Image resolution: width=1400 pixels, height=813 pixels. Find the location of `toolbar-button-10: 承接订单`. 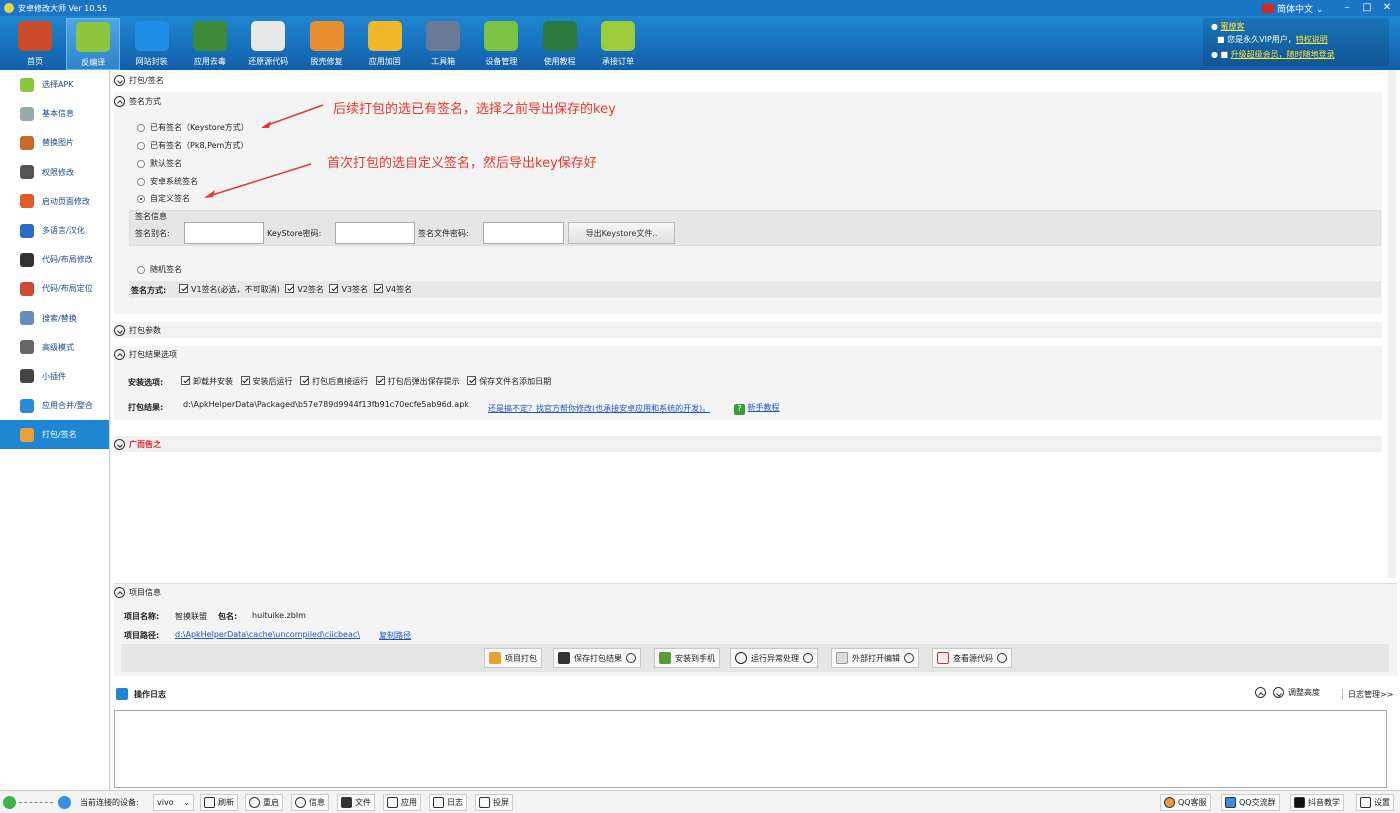

toolbar-button-10: 承接订单 is located at coordinates (618, 44).